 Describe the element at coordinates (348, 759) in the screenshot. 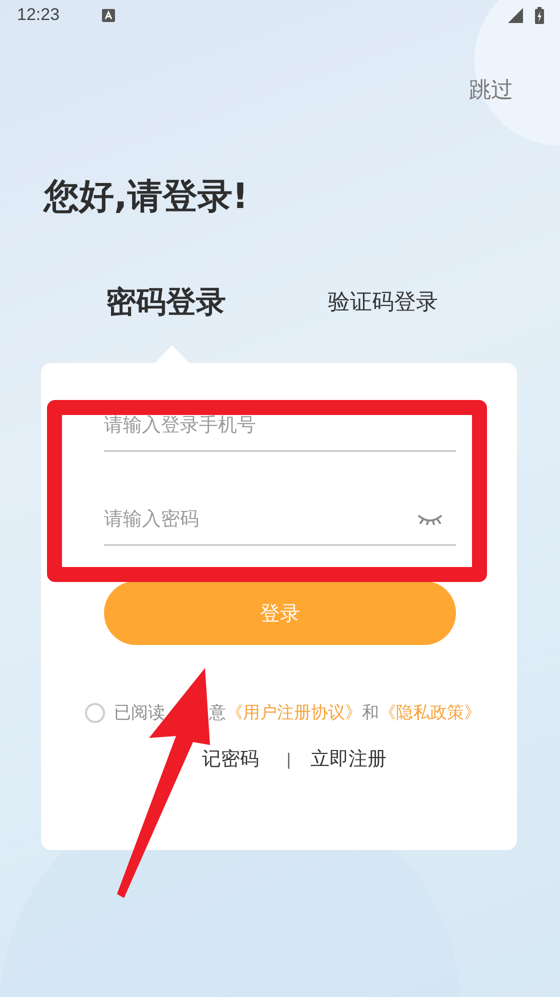

I see `register-link: 立即注册` at that location.